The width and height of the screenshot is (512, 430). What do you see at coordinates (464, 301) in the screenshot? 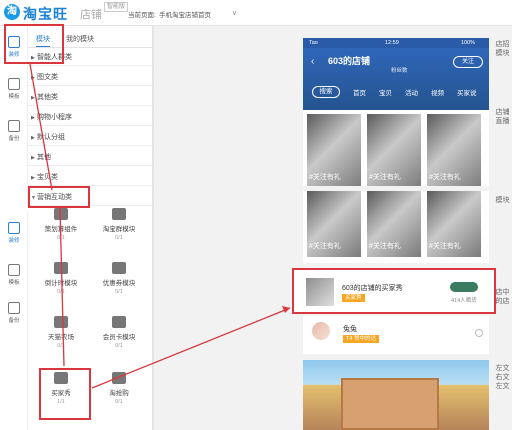
I see `card-count: 414人晒货` at bounding box center [464, 301].